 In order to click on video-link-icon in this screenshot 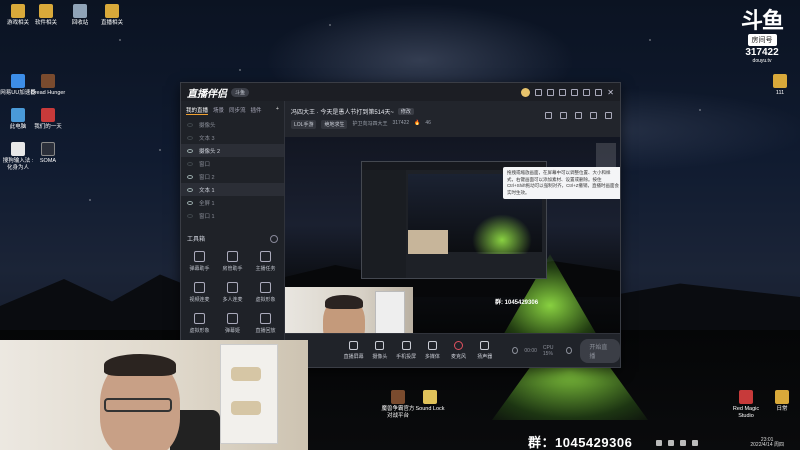, I will do `click(199, 287)`.